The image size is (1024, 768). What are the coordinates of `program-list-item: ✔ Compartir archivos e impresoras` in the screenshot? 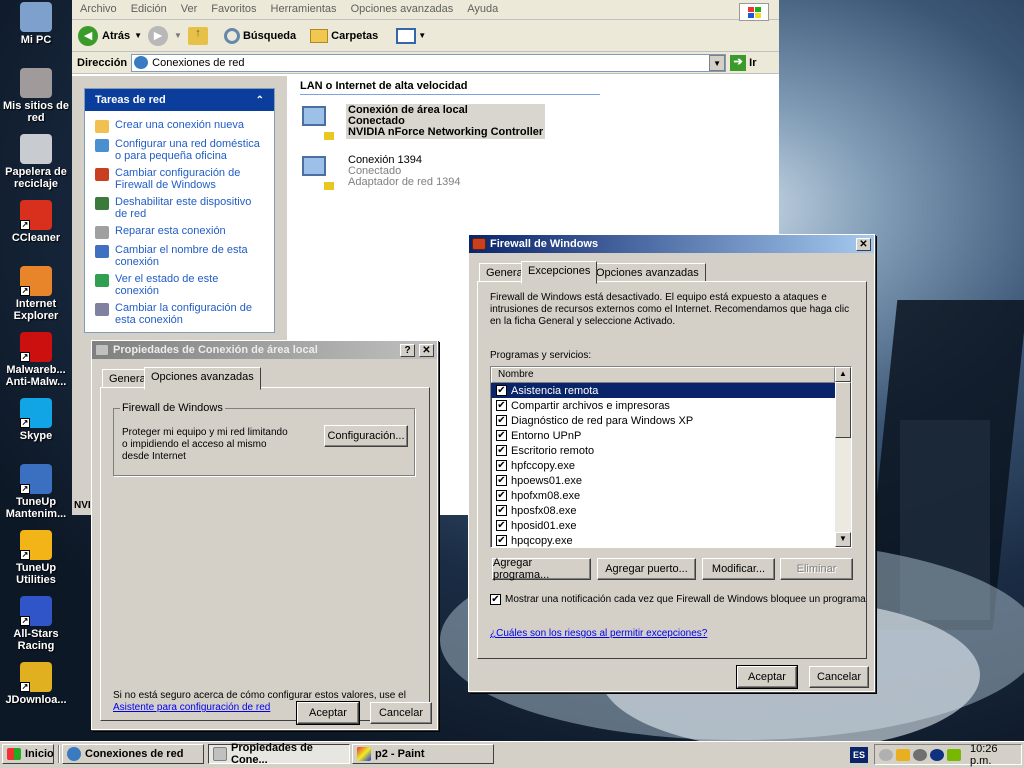 It's located at (663, 405).